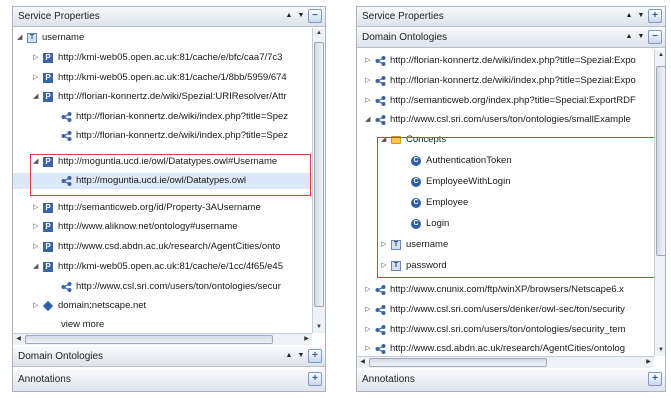 This screenshot has width=671, height=398. I want to click on tree-row: view more, so click(162, 325).